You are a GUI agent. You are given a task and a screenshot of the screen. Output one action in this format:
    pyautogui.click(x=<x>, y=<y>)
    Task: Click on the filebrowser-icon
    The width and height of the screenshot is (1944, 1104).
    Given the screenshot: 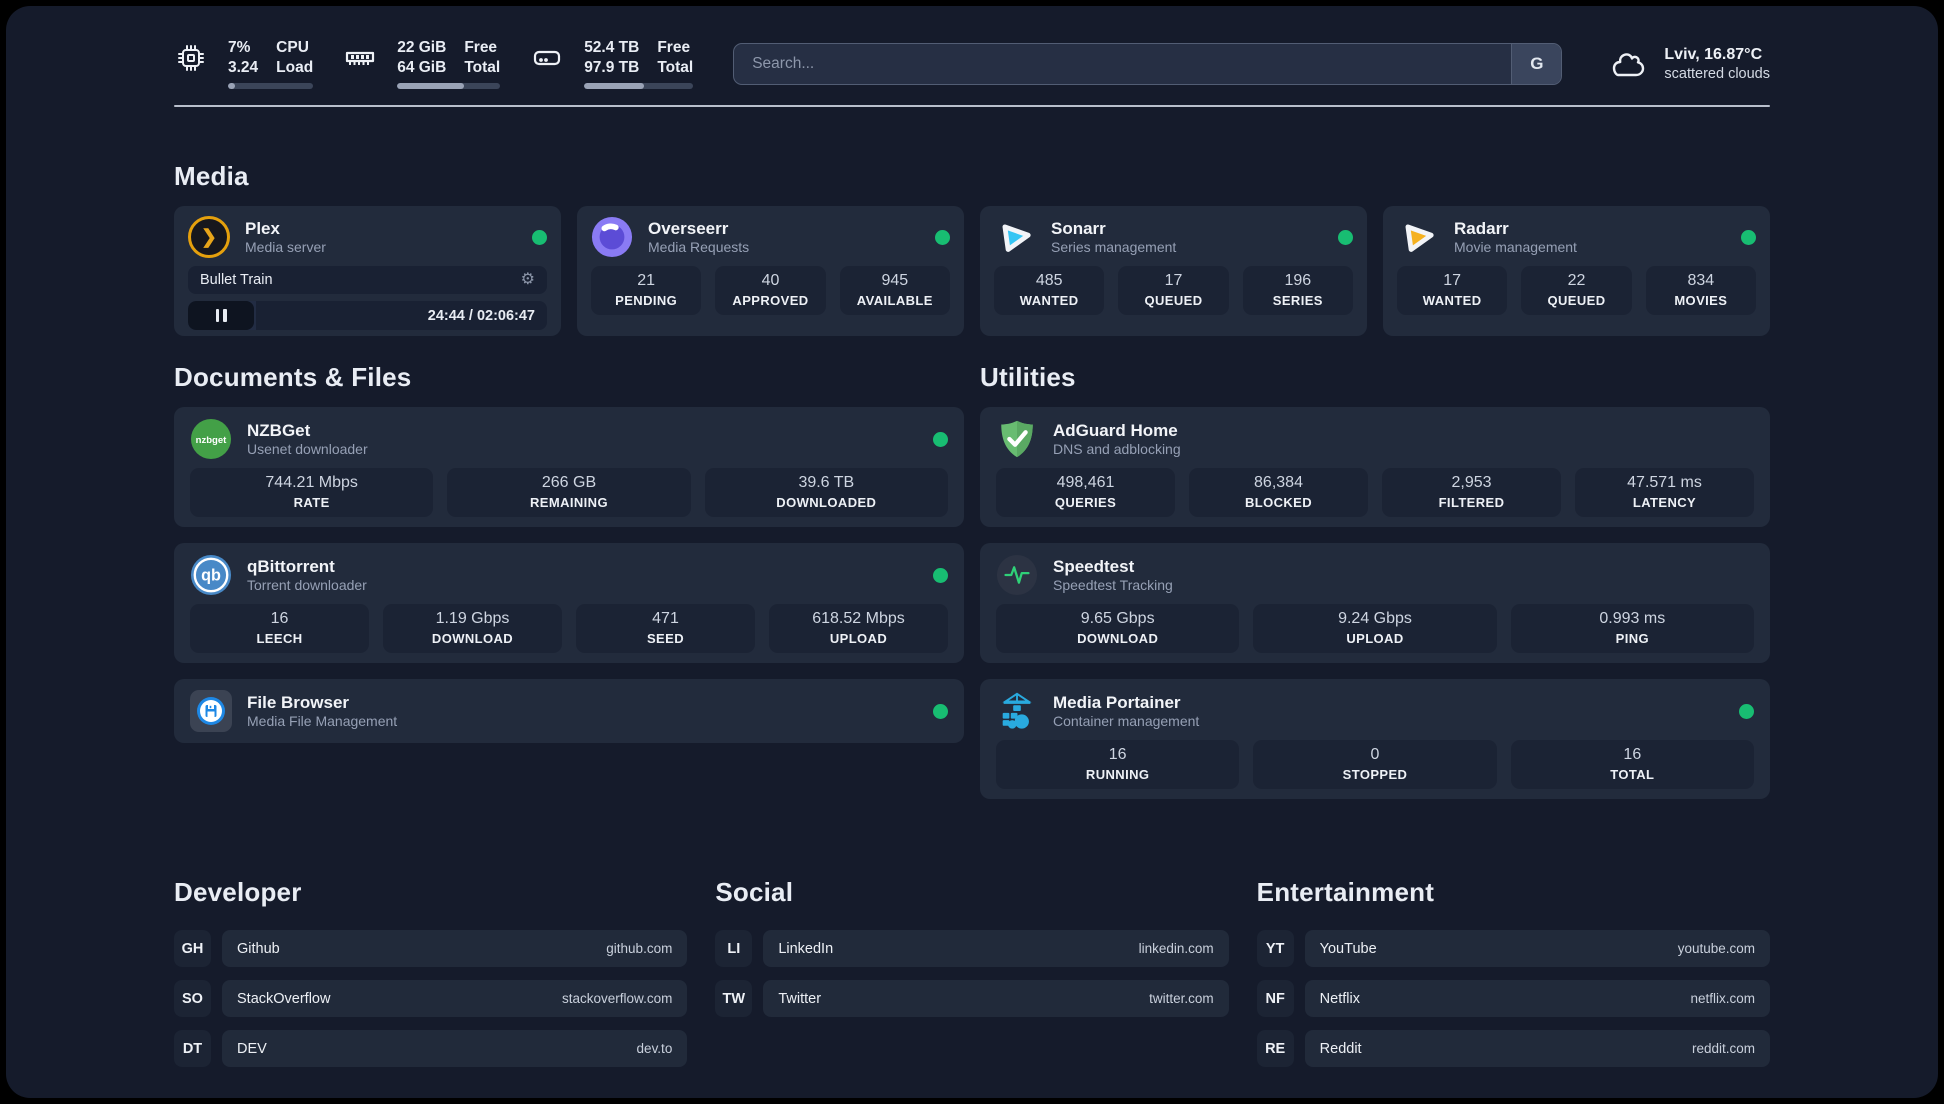 What is the action you would take?
    pyautogui.click(x=211, y=711)
    